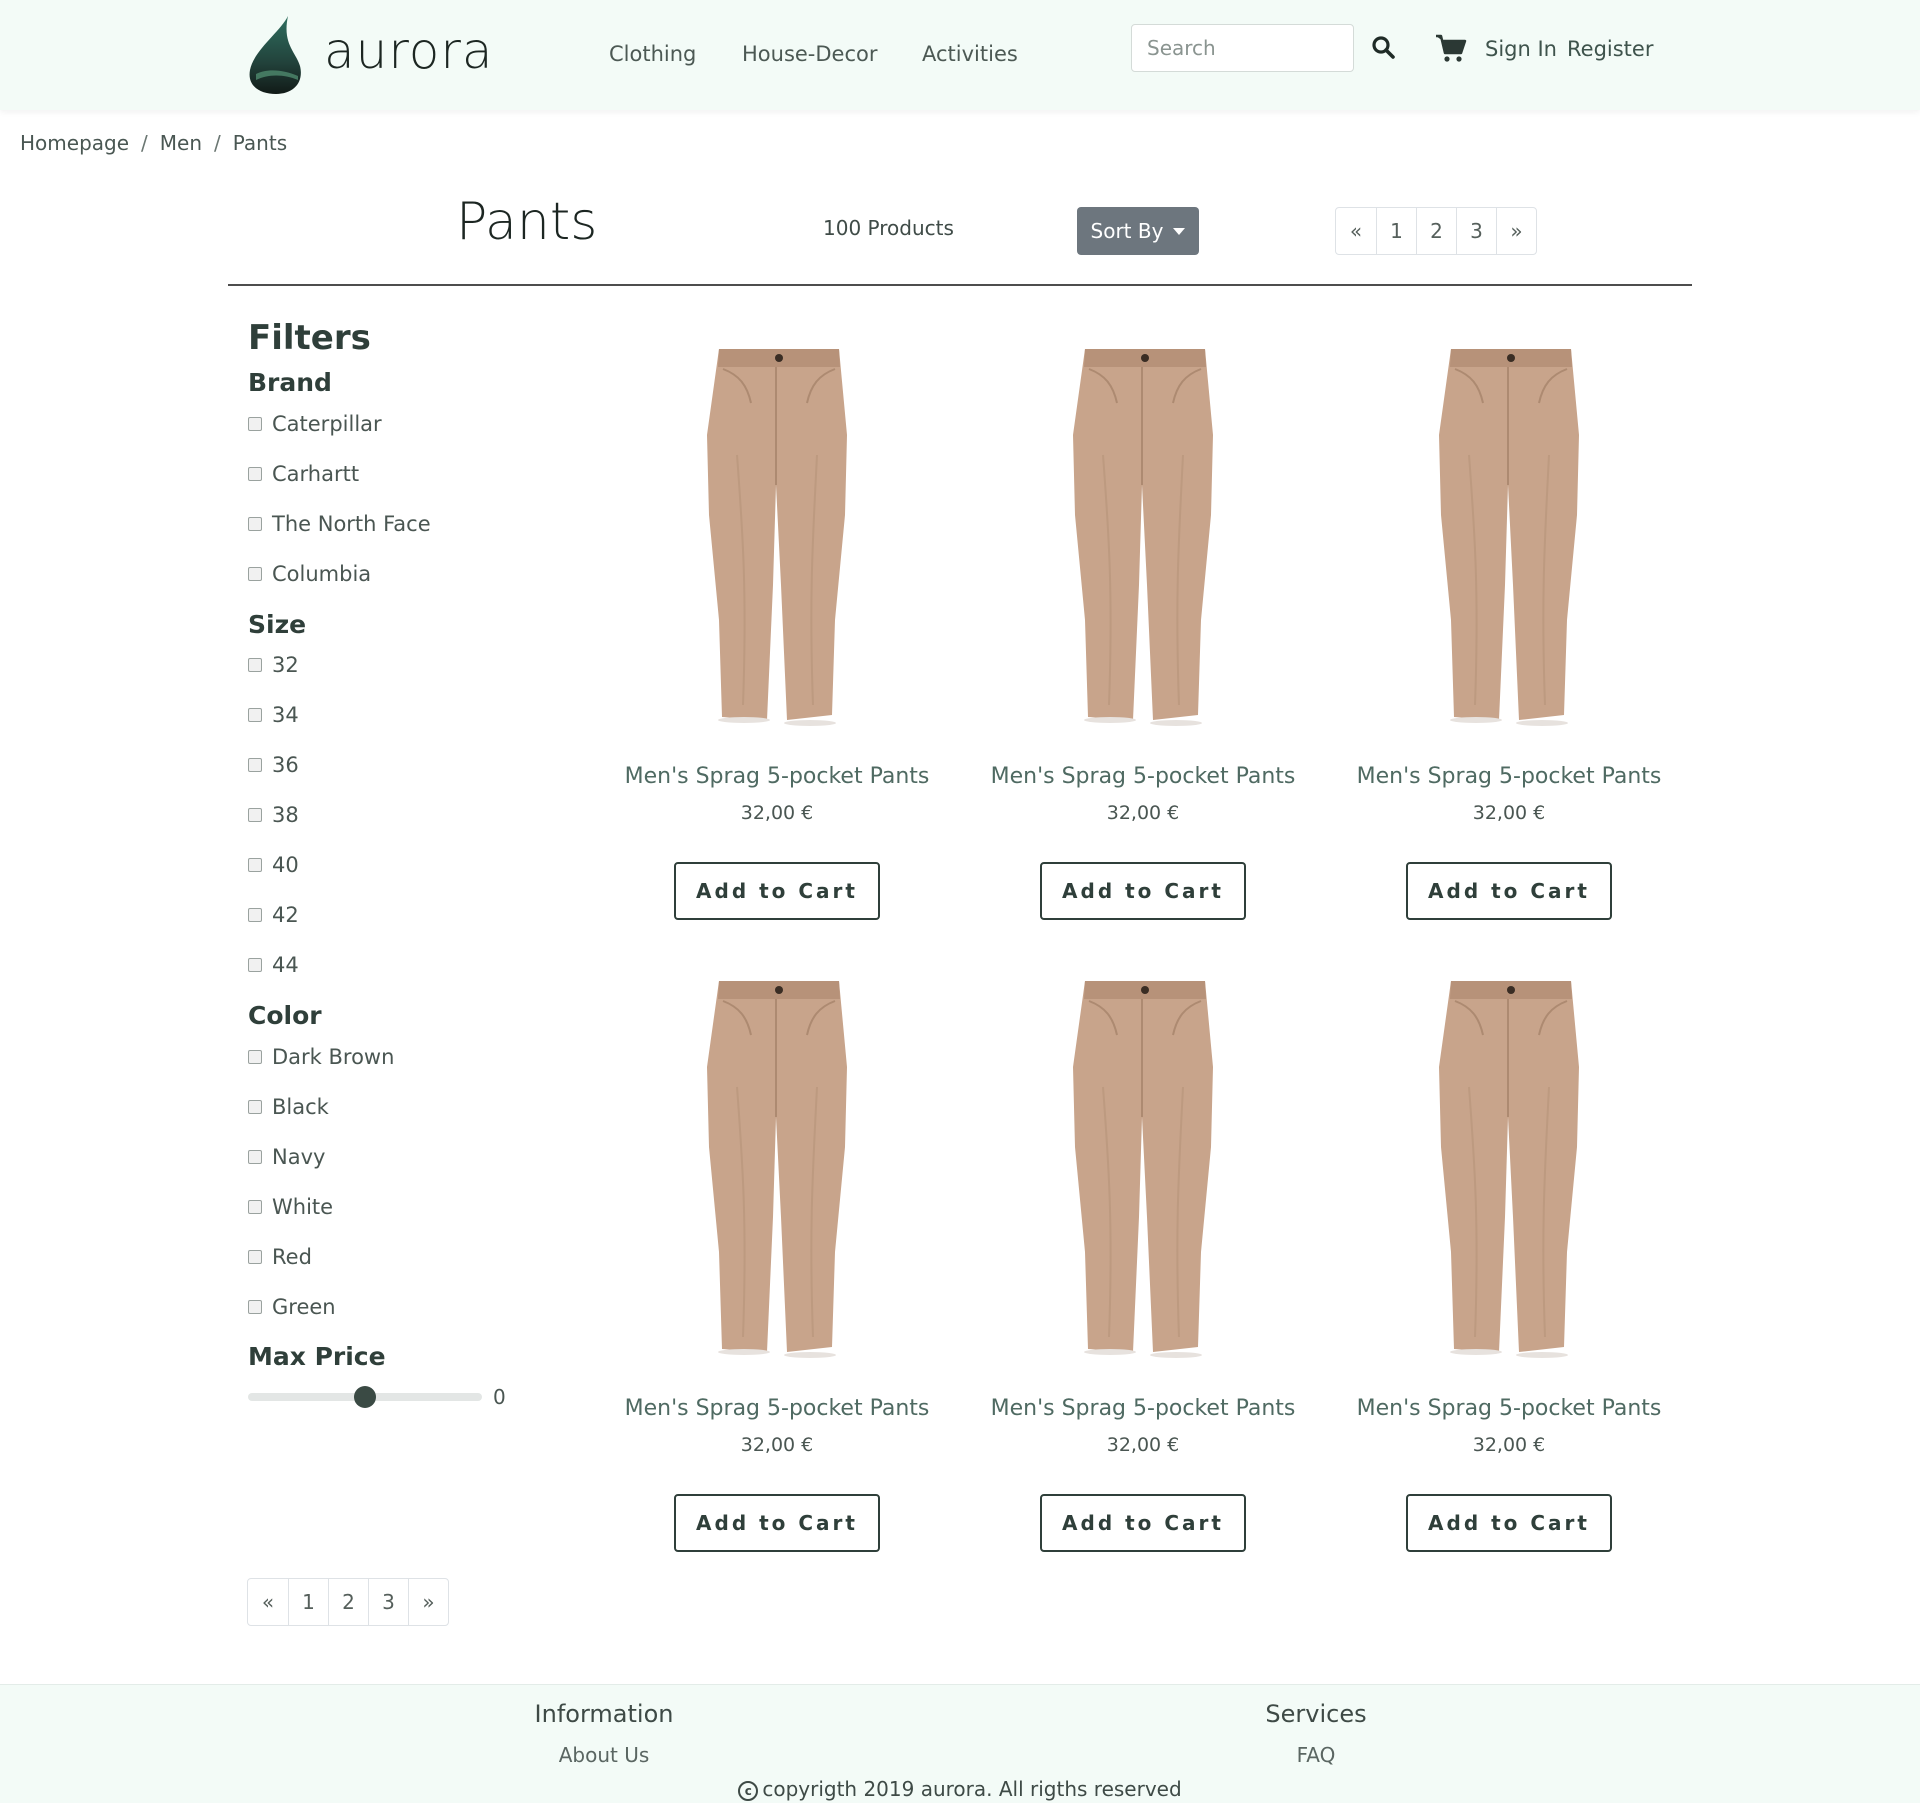 The width and height of the screenshot is (1920, 1803). I want to click on filter-size-34: 34, so click(273, 715).